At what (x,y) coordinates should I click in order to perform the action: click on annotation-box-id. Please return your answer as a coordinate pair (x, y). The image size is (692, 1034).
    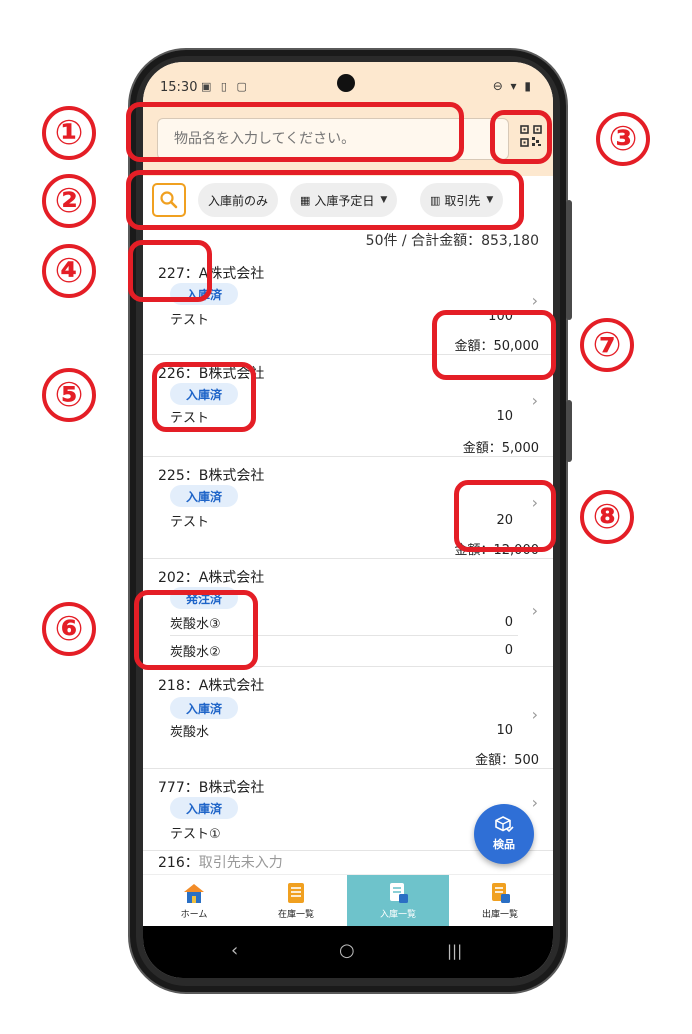
    Looking at the image, I should click on (170, 271).